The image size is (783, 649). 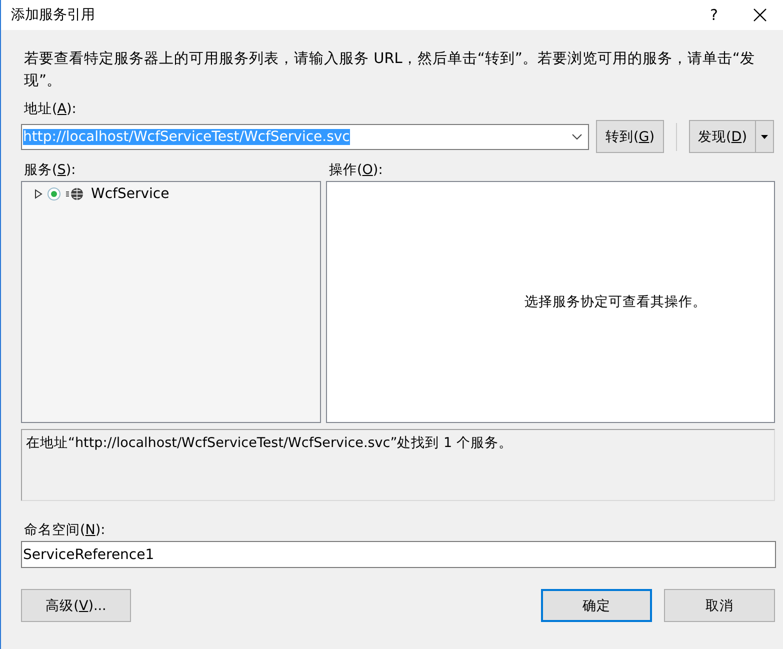 I want to click on expand-icon, so click(x=38, y=194).